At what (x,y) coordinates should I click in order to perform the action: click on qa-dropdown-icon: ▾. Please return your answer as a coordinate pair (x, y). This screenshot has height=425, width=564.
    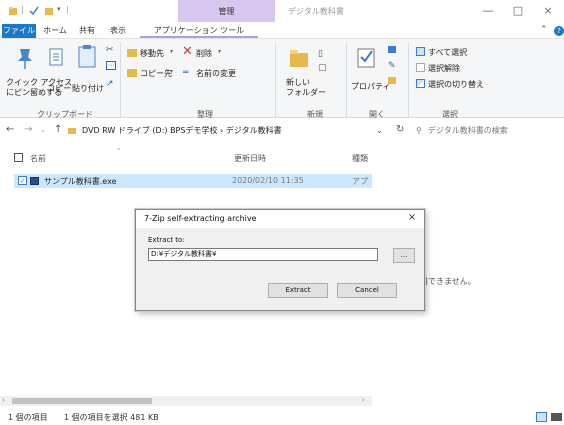
    Looking at the image, I should click on (59, 11).